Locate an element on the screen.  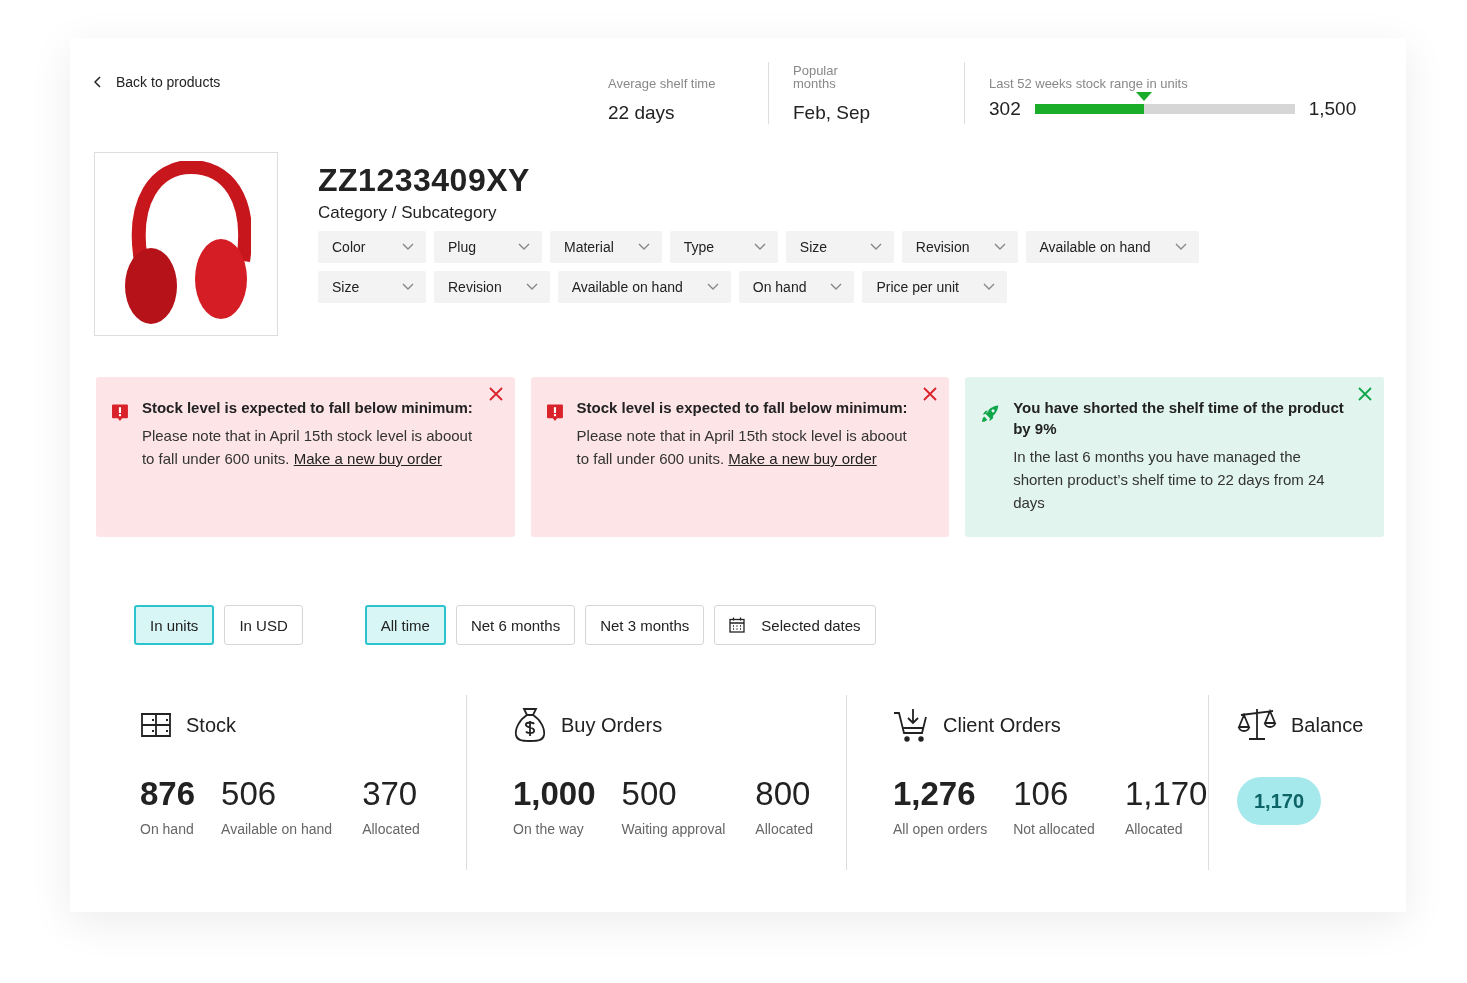
cart-download-icon is located at coordinates (911, 725).